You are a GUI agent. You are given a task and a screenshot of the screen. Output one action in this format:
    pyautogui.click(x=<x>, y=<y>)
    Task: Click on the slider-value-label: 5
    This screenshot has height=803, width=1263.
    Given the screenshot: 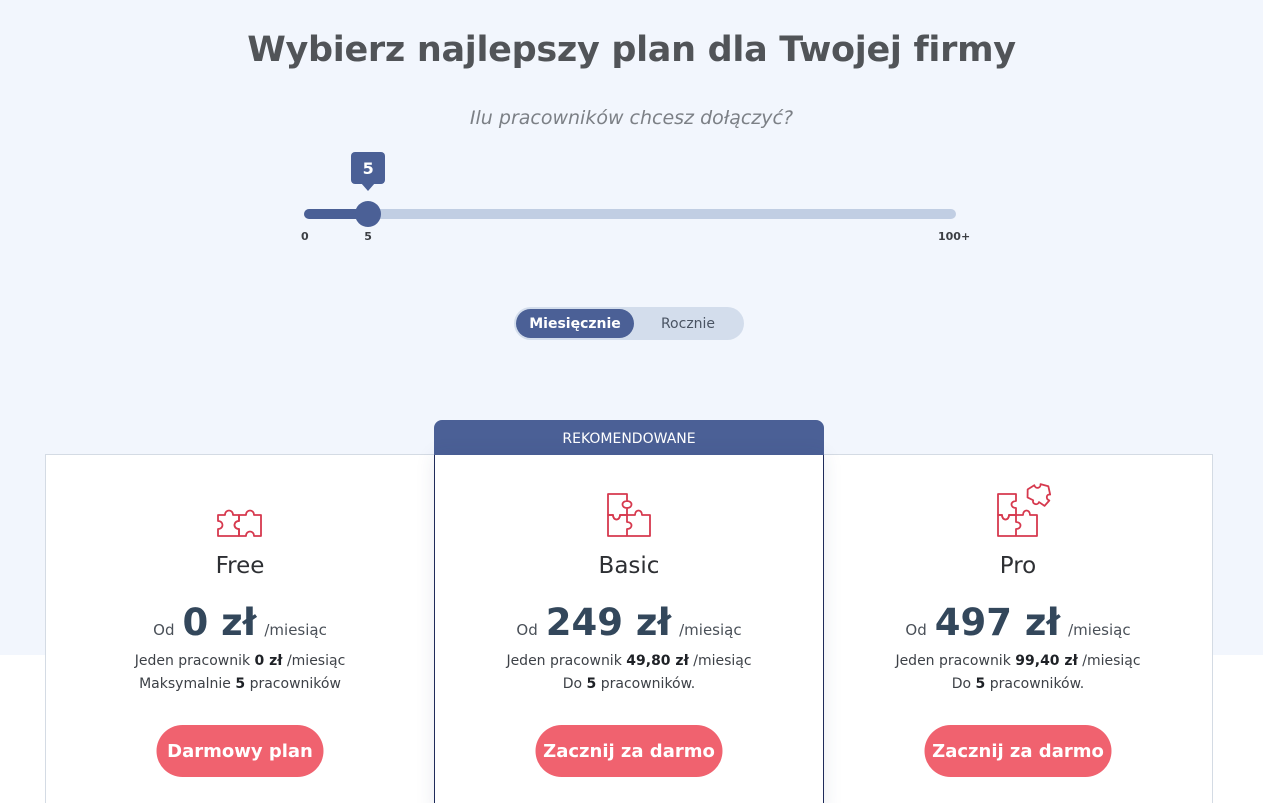 What is the action you would take?
    pyautogui.click(x=368, y=168)
    